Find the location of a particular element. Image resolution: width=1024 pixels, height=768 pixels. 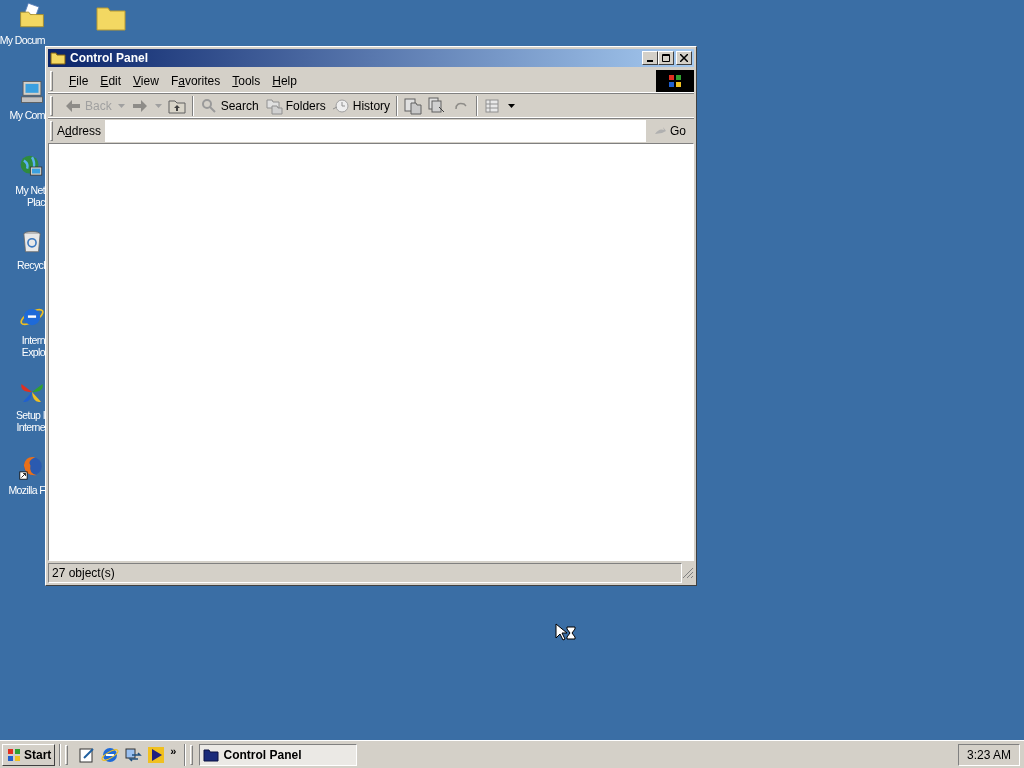

search-icon is located at coordinates (208, 105).